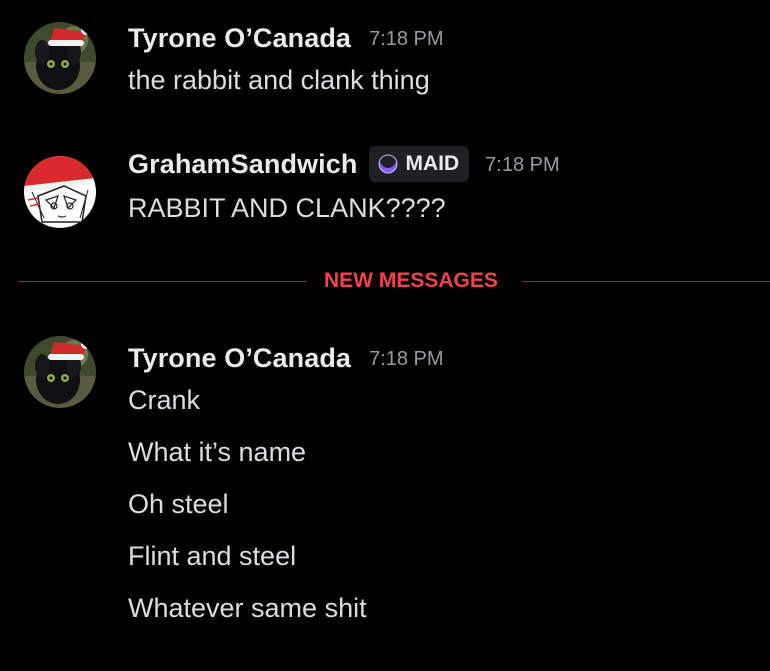  I want to click on crescent-moon-icon, so click(388, 163).